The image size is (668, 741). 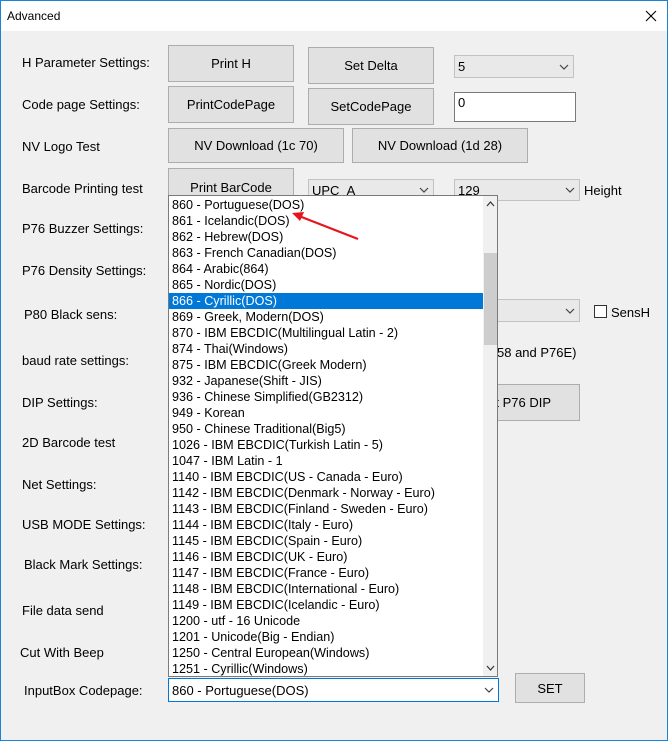 What do you see at coordinates (86, 62) in the screenshot?
I see `h-parameter-label: H Parameter Settings:` at bounding box center [86, 62].